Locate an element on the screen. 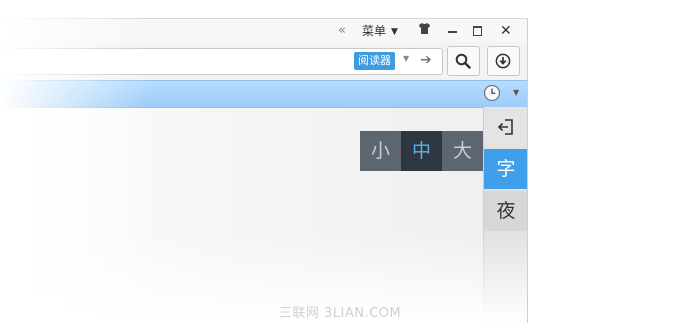  minimize-button is located at coordinates (453, 31).